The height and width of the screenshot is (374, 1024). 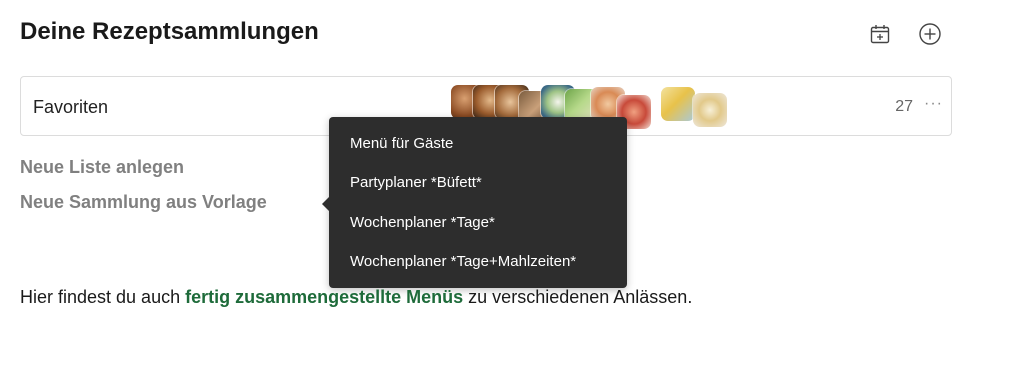 What do you see at coordinates (416, 182) in the screenshot?
I see `menu-item-partyplaner: Partyplaner *Büfett*` at bounding box center [416, 182].